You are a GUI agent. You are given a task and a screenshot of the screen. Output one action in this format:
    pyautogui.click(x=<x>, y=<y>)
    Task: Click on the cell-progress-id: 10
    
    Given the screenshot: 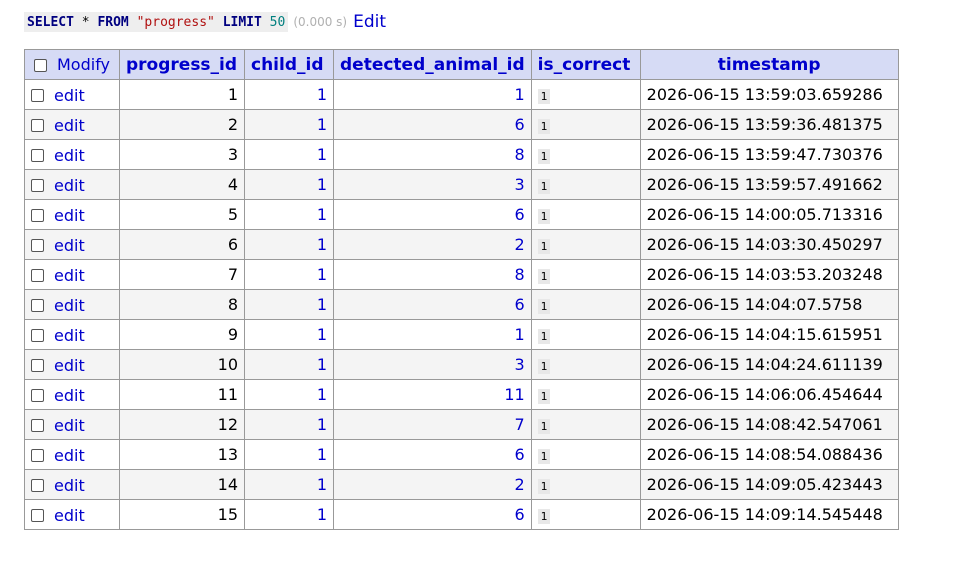 What is the action you would take?
    pyautogui.click(x=182, y=364)
    